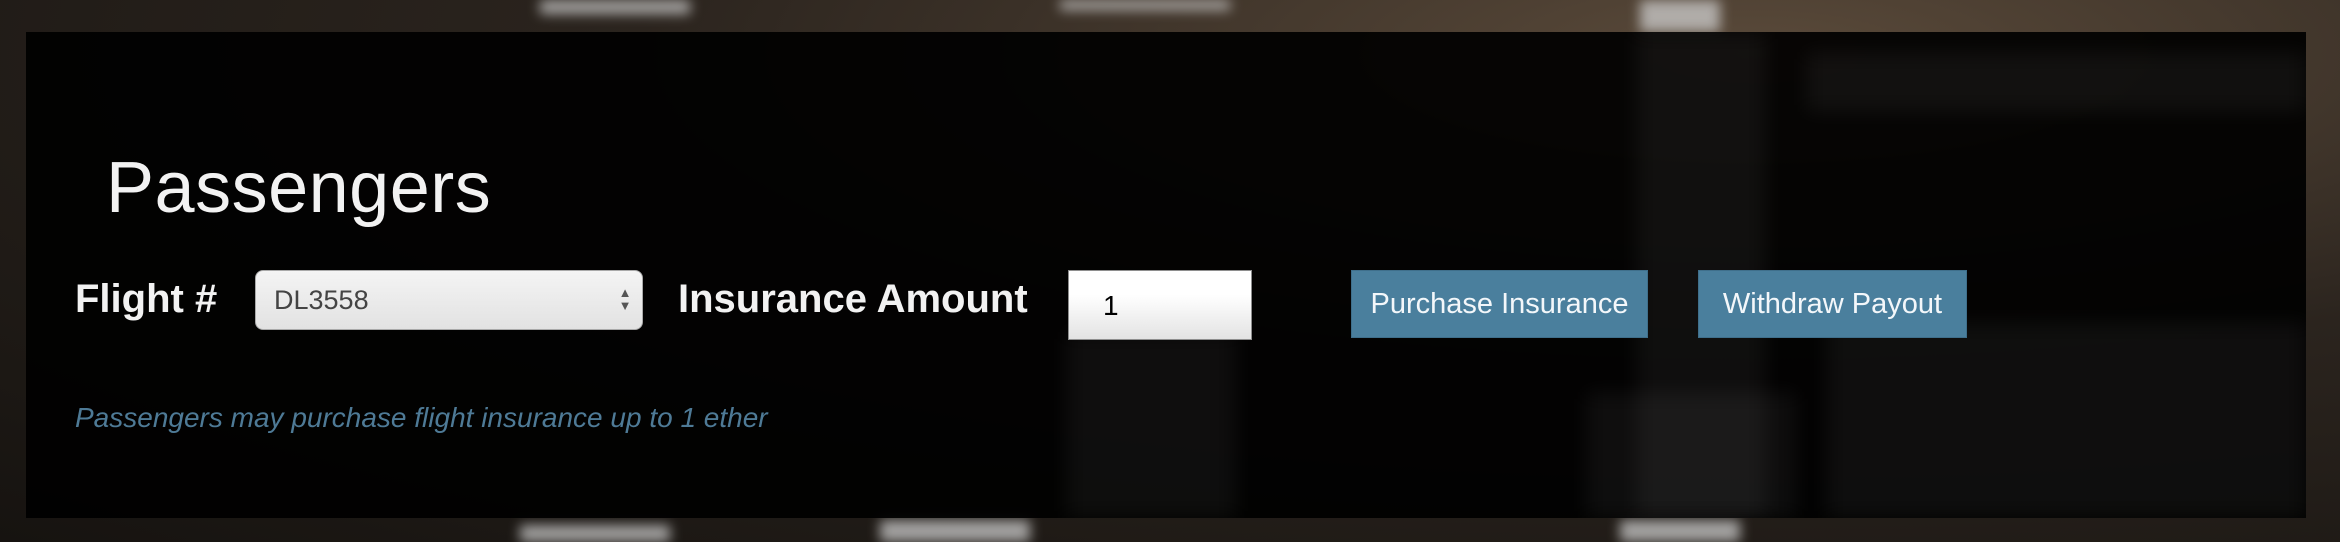 The height and width of the screenshot is (542, 2340). Describe the element at coordinates (625, 299) in the screenshot. I see `up-down-chevron-icon: ▲ ▼` at that location.